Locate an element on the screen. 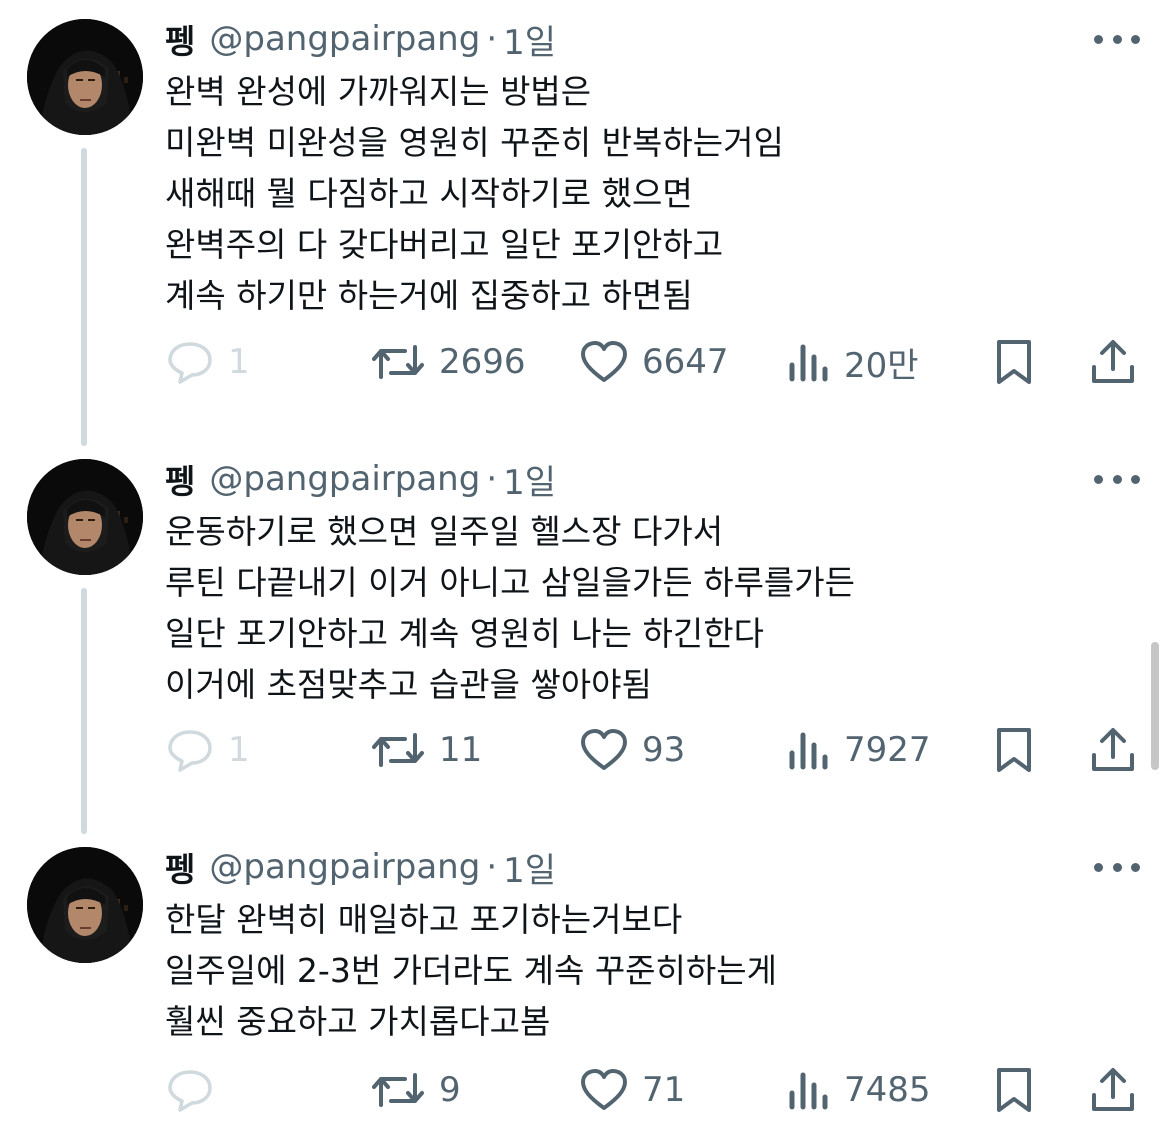 Image resolution: width=1170 pixels, height=1134 pixels. tweet-line: 운동하기로 했으면 일주일 헬스장 다가서 is located at coordinates (444, 531).